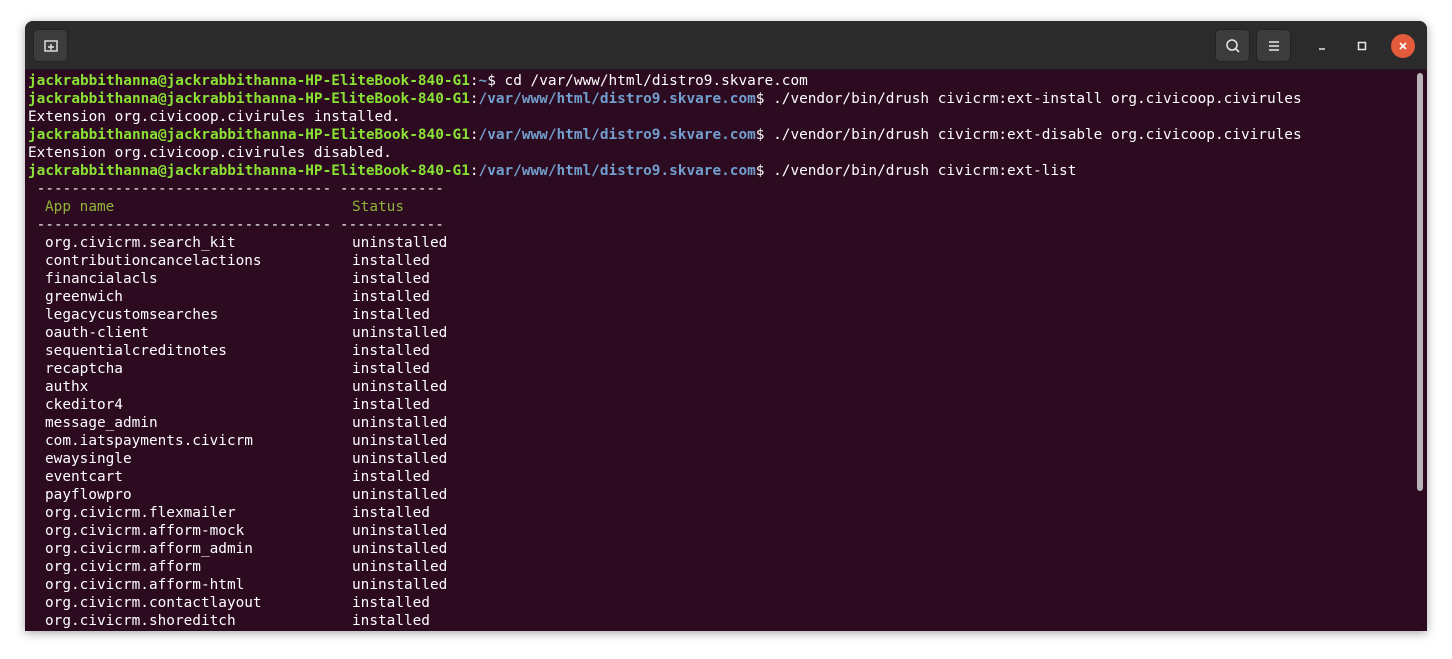 The width and height of the screenshot is (1452, 659). What do you see at coordinates (97, 333) in the screenshot?
I see `app-name-cell: oauth-client` at bounding box center [97, 333].